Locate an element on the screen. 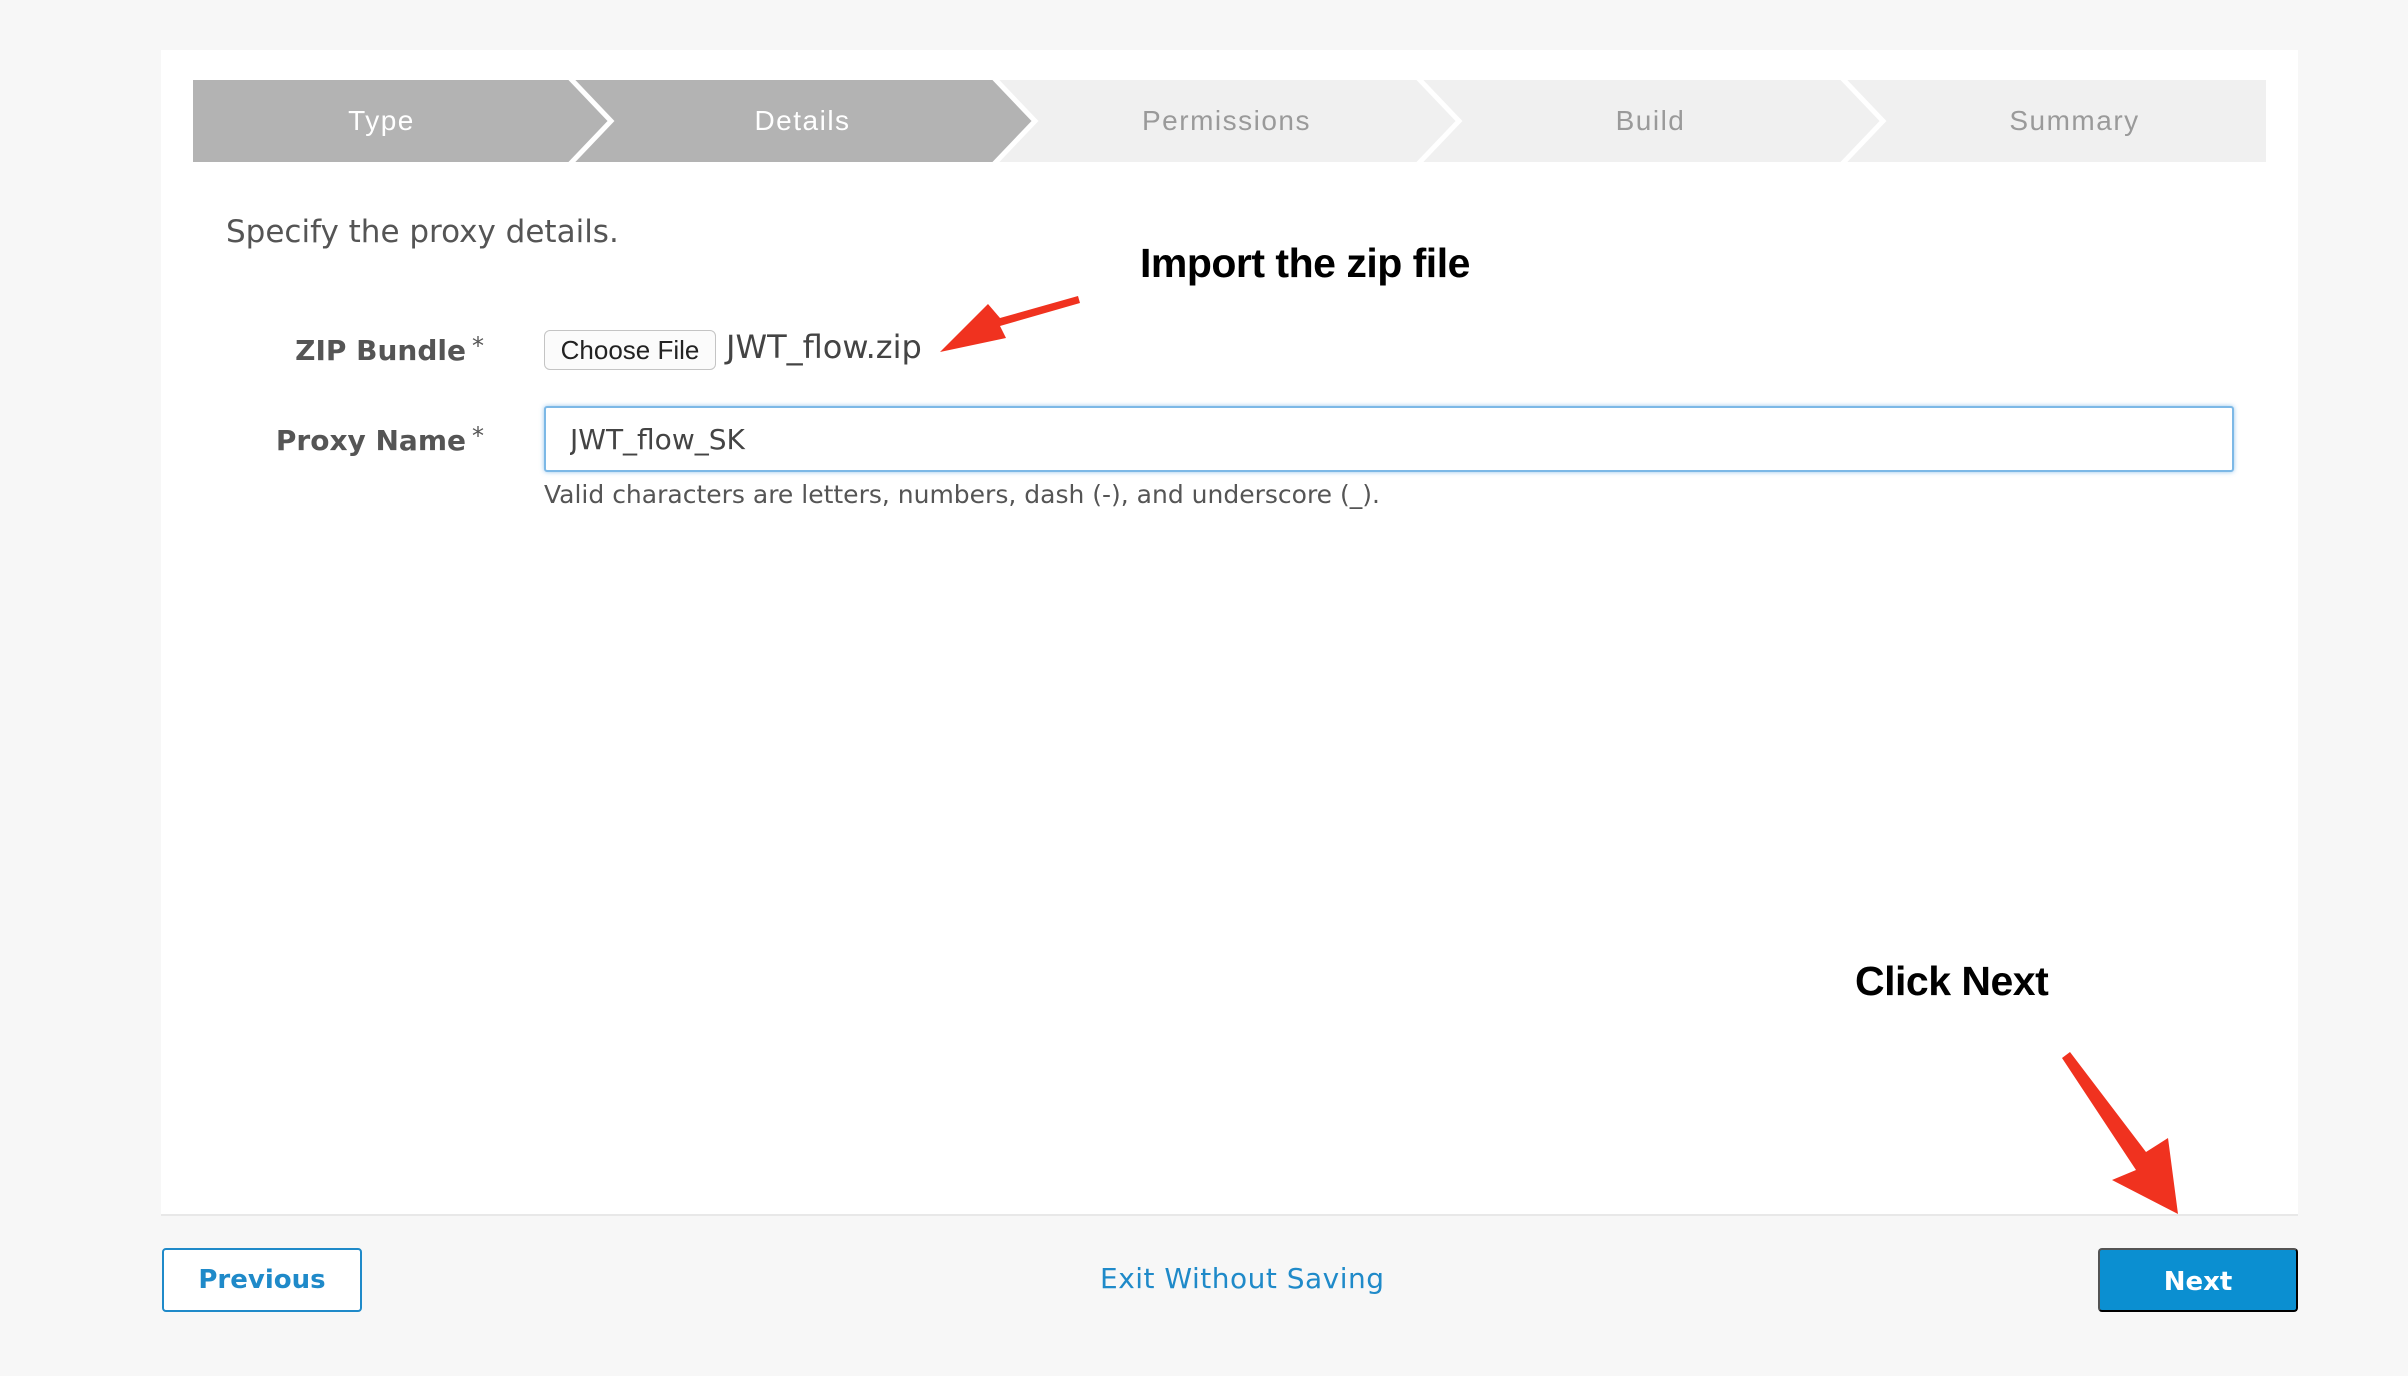 The height and width of the screenshot is (1376, 2408). proxy-name-input is located at coordinates (1389, 439).